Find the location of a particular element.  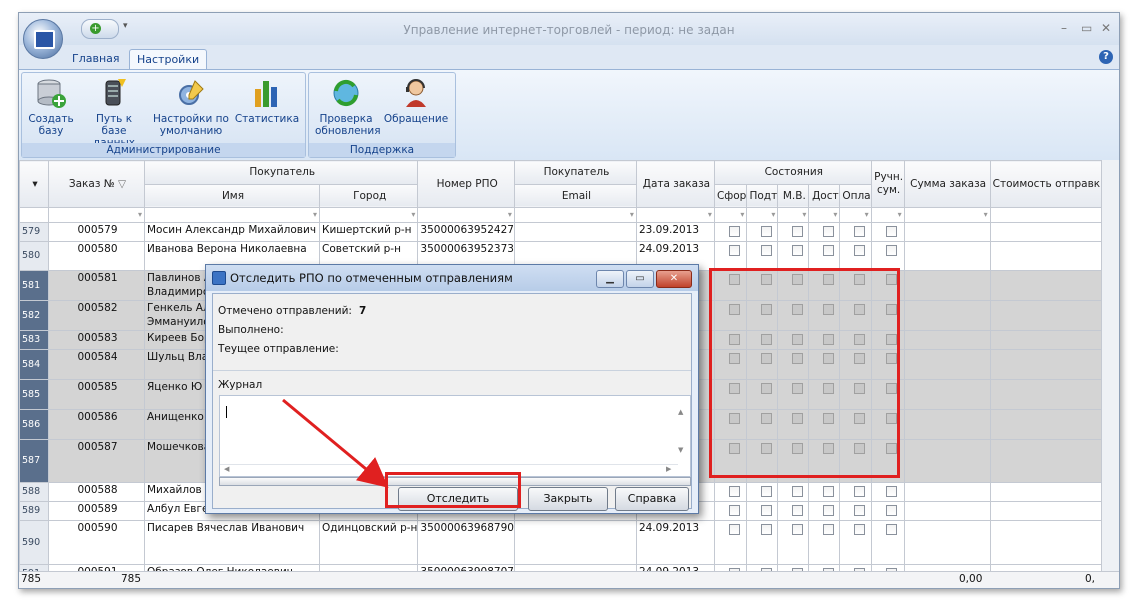

app-logo-icon is located at coordinates (44, 39).